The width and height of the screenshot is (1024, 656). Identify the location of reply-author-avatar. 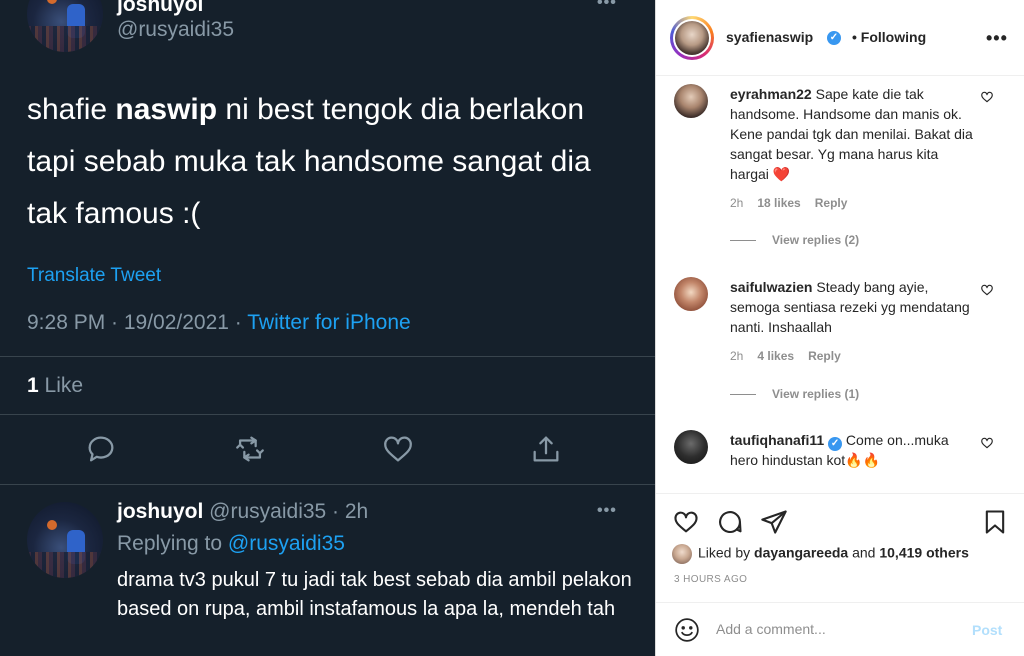
(65, 540).